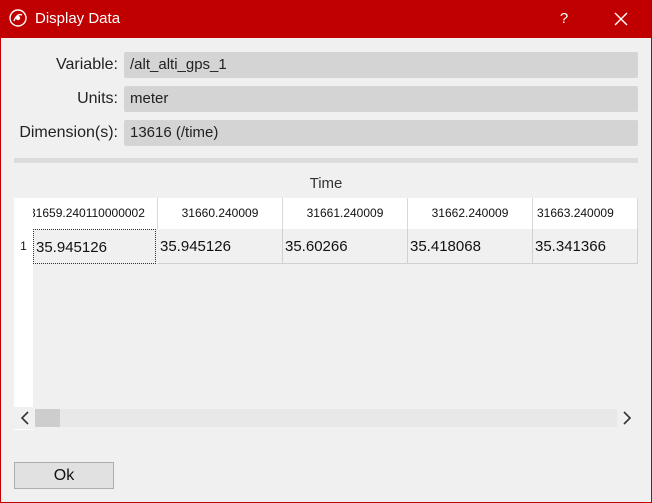 The image size is (652, 503). What do you see at coordinates (627, 418) in the screenshot?
I see `chevron-right-icon` at bounding box center [627, 418].